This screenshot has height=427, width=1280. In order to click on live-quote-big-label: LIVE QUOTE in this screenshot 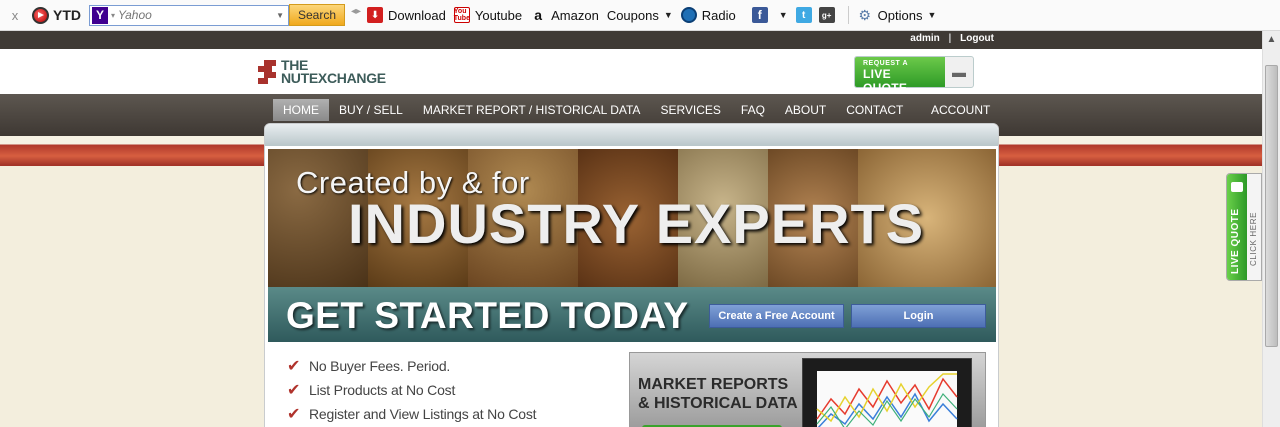, I will do `click(885, 81)`.